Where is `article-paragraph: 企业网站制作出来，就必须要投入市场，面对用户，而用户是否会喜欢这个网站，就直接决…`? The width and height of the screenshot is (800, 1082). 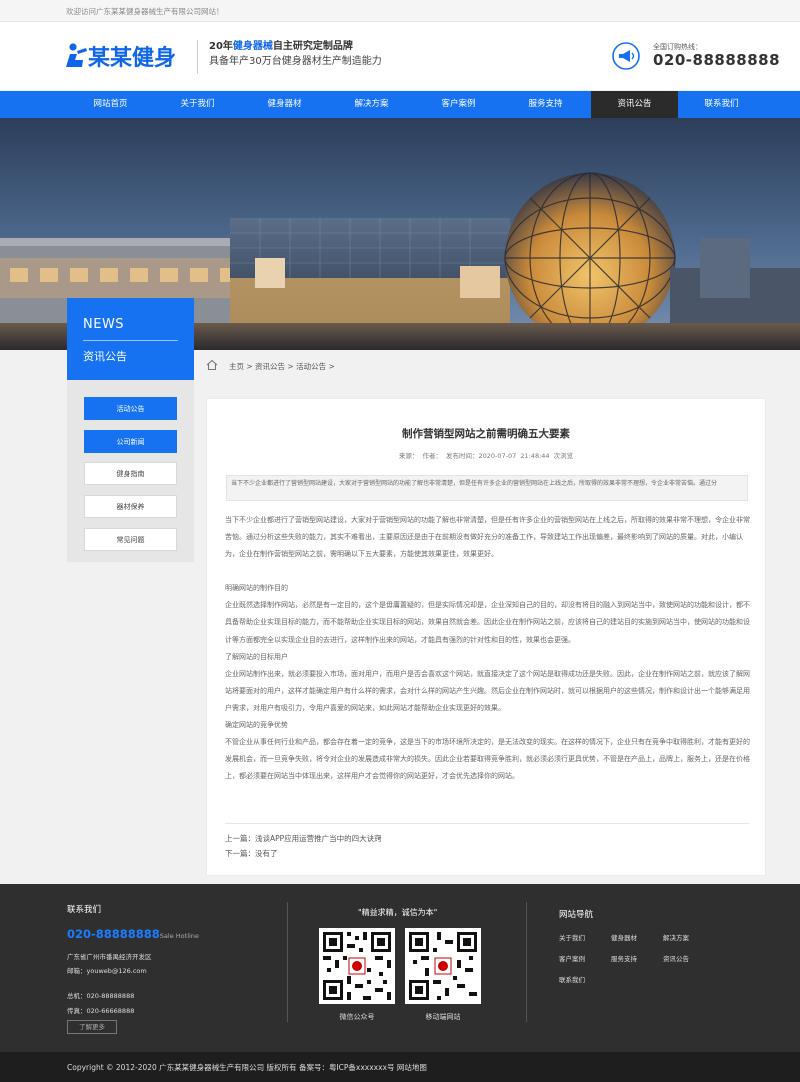 article-paragraph: 企业网站制作出来，就必须要投入市场，面对用户，而用户是否会喜欢这个网站，就直接决… is located at coordinates (487, 690).